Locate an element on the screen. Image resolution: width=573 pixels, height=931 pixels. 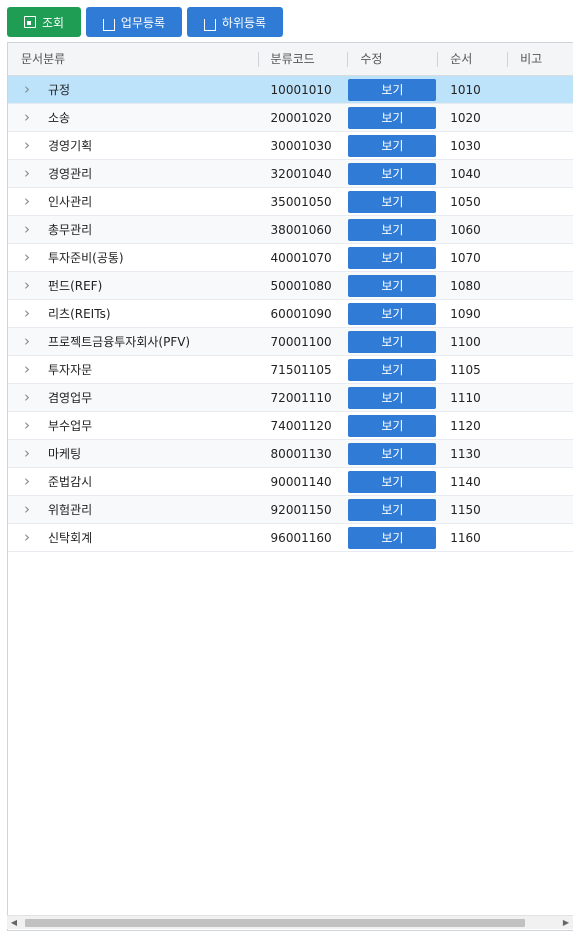
grid-header: 문서분류 분류코드 수정 순서 비고 is located at coordinates (290, 59).